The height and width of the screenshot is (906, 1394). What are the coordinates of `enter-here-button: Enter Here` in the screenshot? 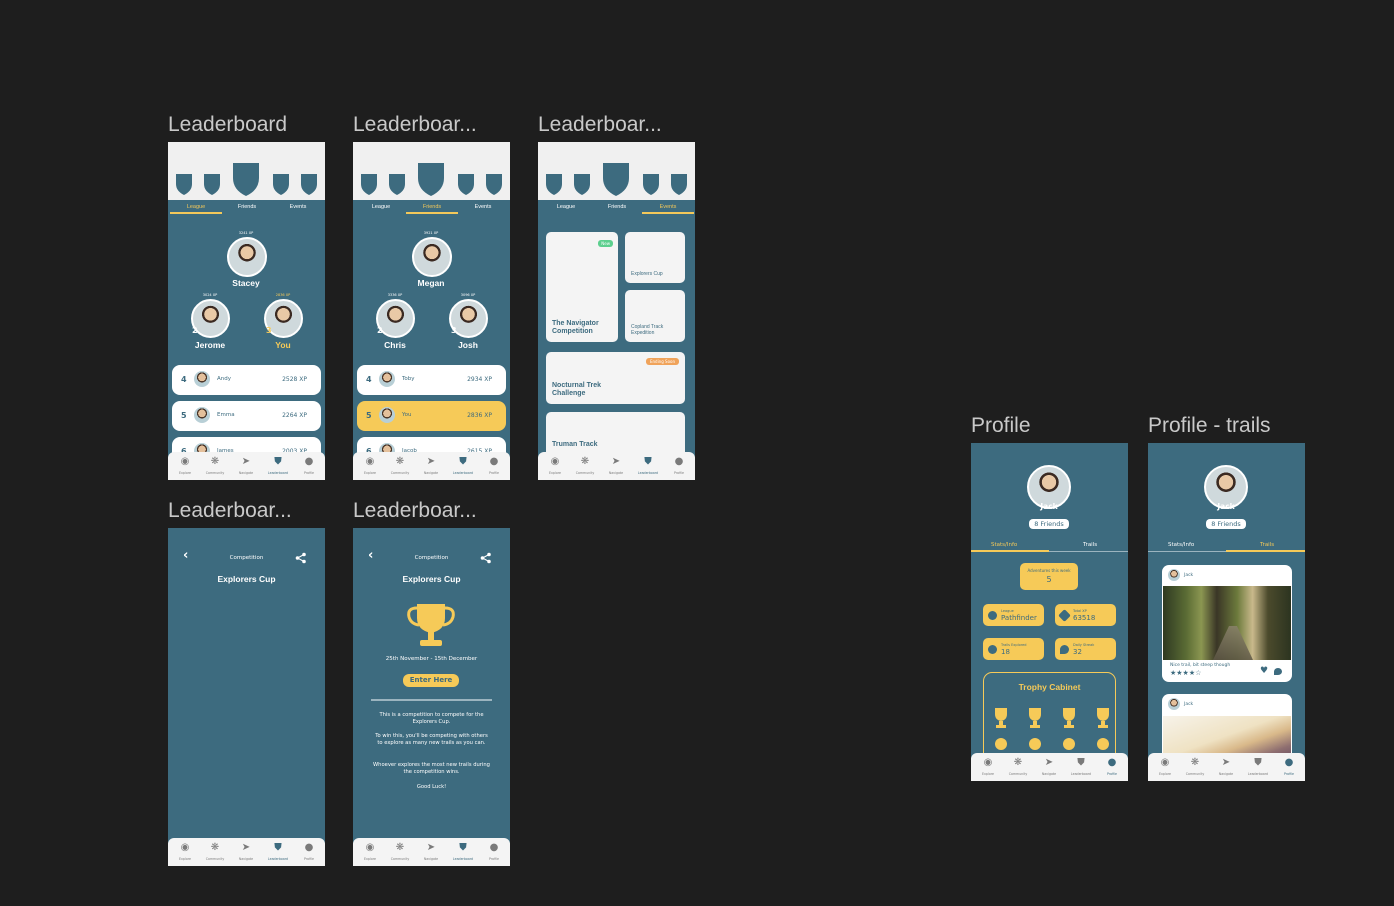 It's located at (431, 680).